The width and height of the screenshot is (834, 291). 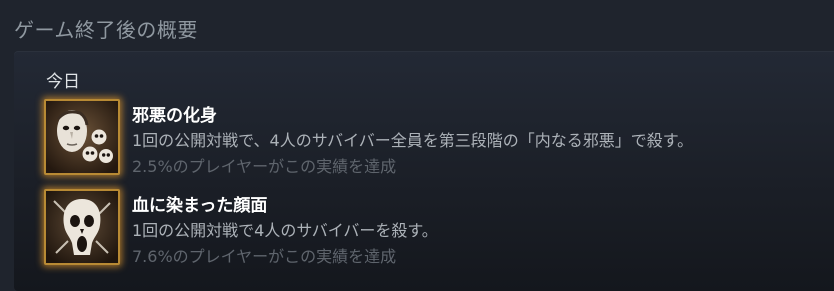 What do you see at coordinates (413, 140) in the screenshot?
I see `achievement-description: 1回の公開対戦で、4人のサバイバー全員を第三段階の「内なる邪悪」で殺す。` at bounding box center [413, 140].